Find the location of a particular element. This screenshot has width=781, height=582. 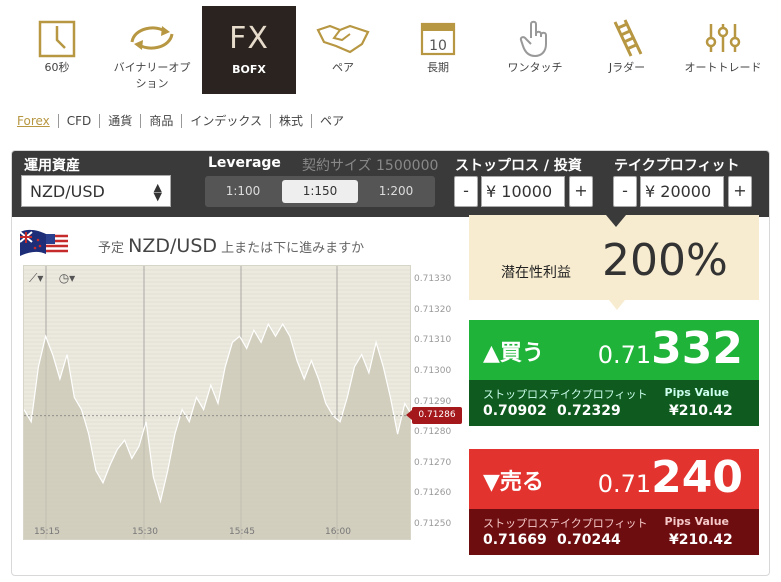

chart-headline: 予定 NZD/USD 上または下に進みますか is located at coordinates (231, 246).